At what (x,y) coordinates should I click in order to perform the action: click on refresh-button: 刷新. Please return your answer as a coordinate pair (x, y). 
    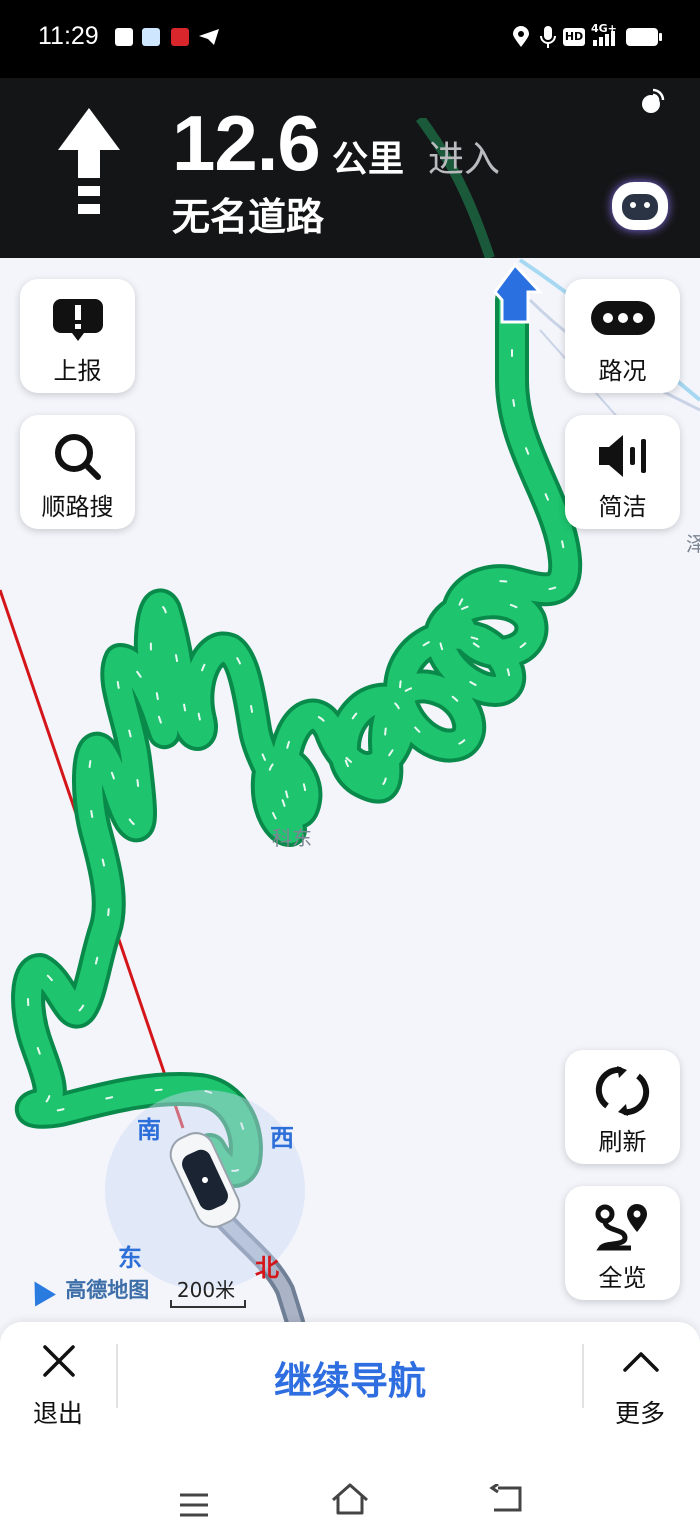
    Looking at the image, I should click on (622, 1107).